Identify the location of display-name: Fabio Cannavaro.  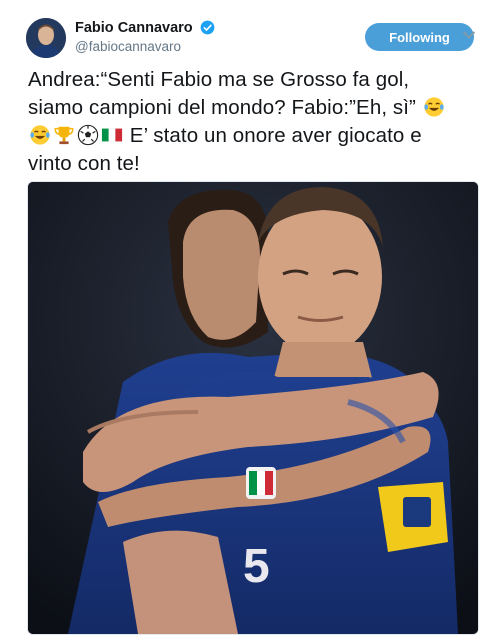
(134, 28).